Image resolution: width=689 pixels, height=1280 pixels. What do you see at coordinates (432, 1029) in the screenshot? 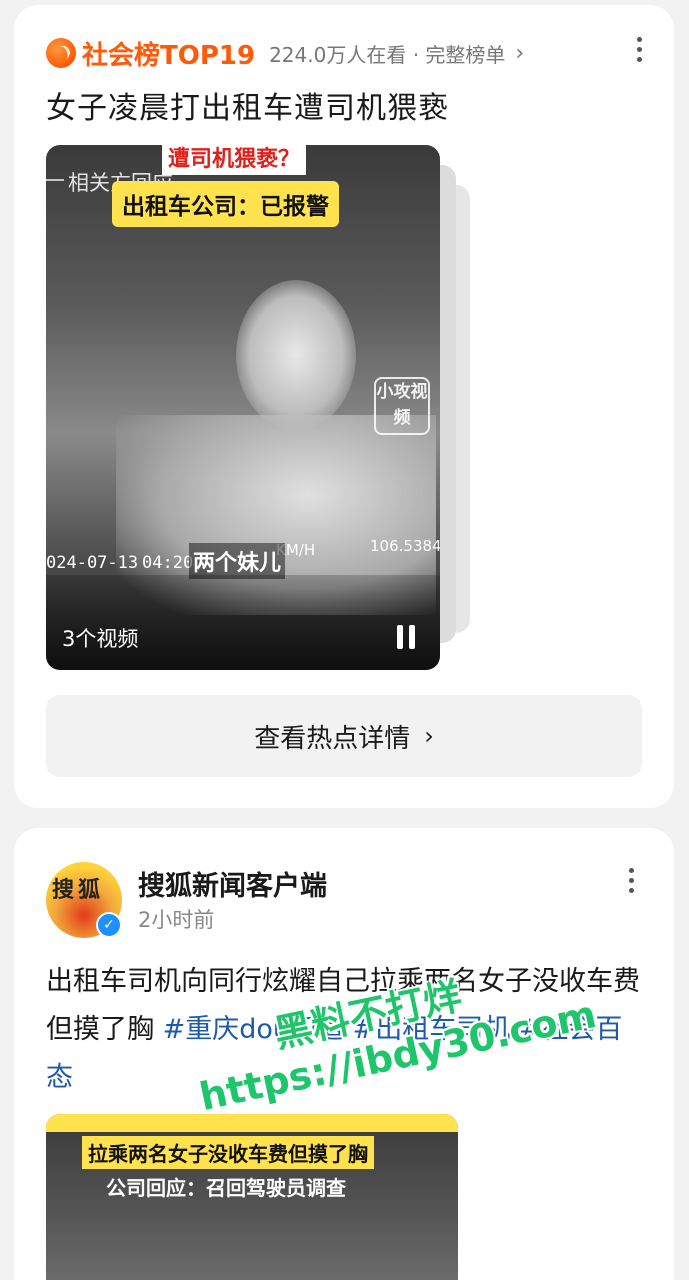
I see `hashtag-link: #出租车司机` at bounding box center [432, 1029].